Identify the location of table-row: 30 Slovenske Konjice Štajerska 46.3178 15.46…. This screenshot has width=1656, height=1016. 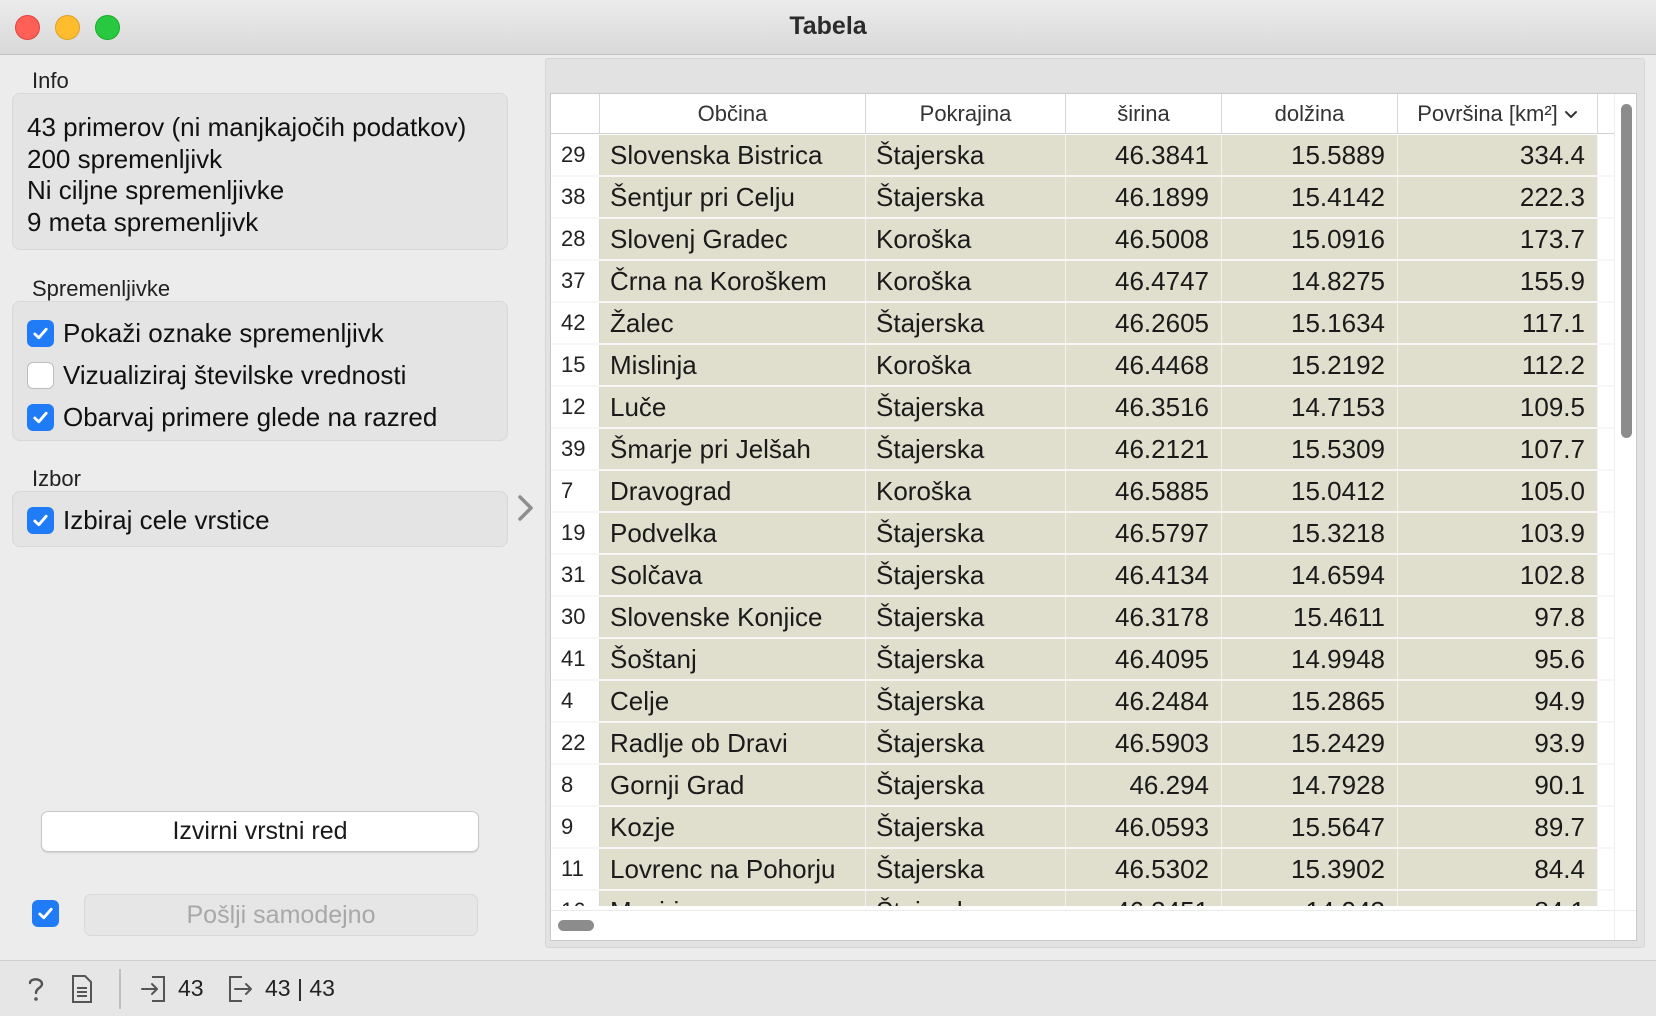
(1083, 618).